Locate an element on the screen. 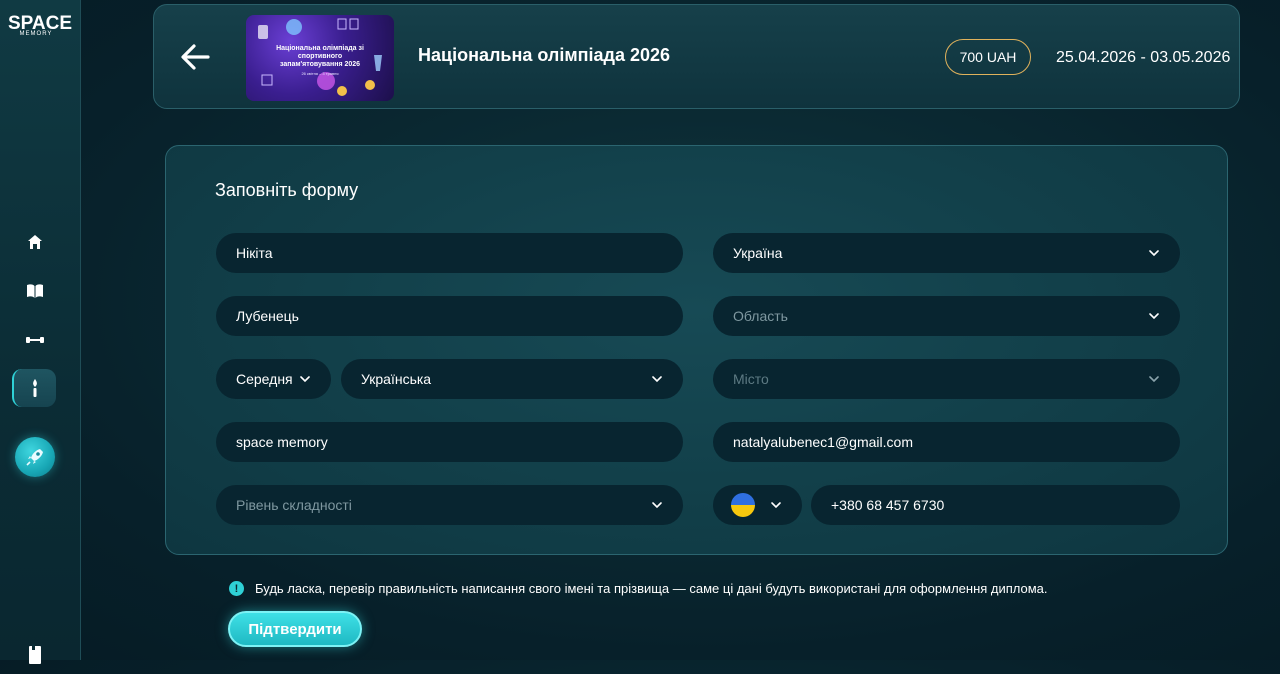 This screenshot has width=1280, height=674. first-name-input: Нікіта is located at coordinates (449, 253).